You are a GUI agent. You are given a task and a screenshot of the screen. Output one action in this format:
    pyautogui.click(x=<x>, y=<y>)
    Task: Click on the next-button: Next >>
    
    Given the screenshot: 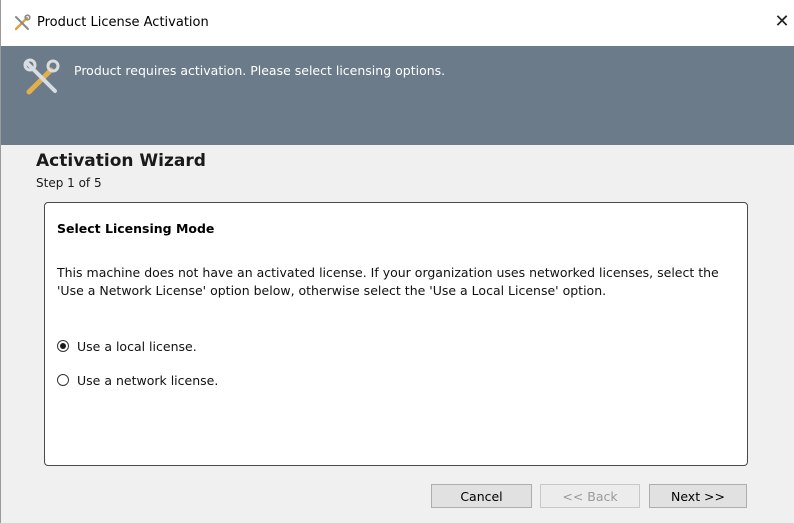 What is the action you would take?
    pyautogui.click(x=698, y=496)
    